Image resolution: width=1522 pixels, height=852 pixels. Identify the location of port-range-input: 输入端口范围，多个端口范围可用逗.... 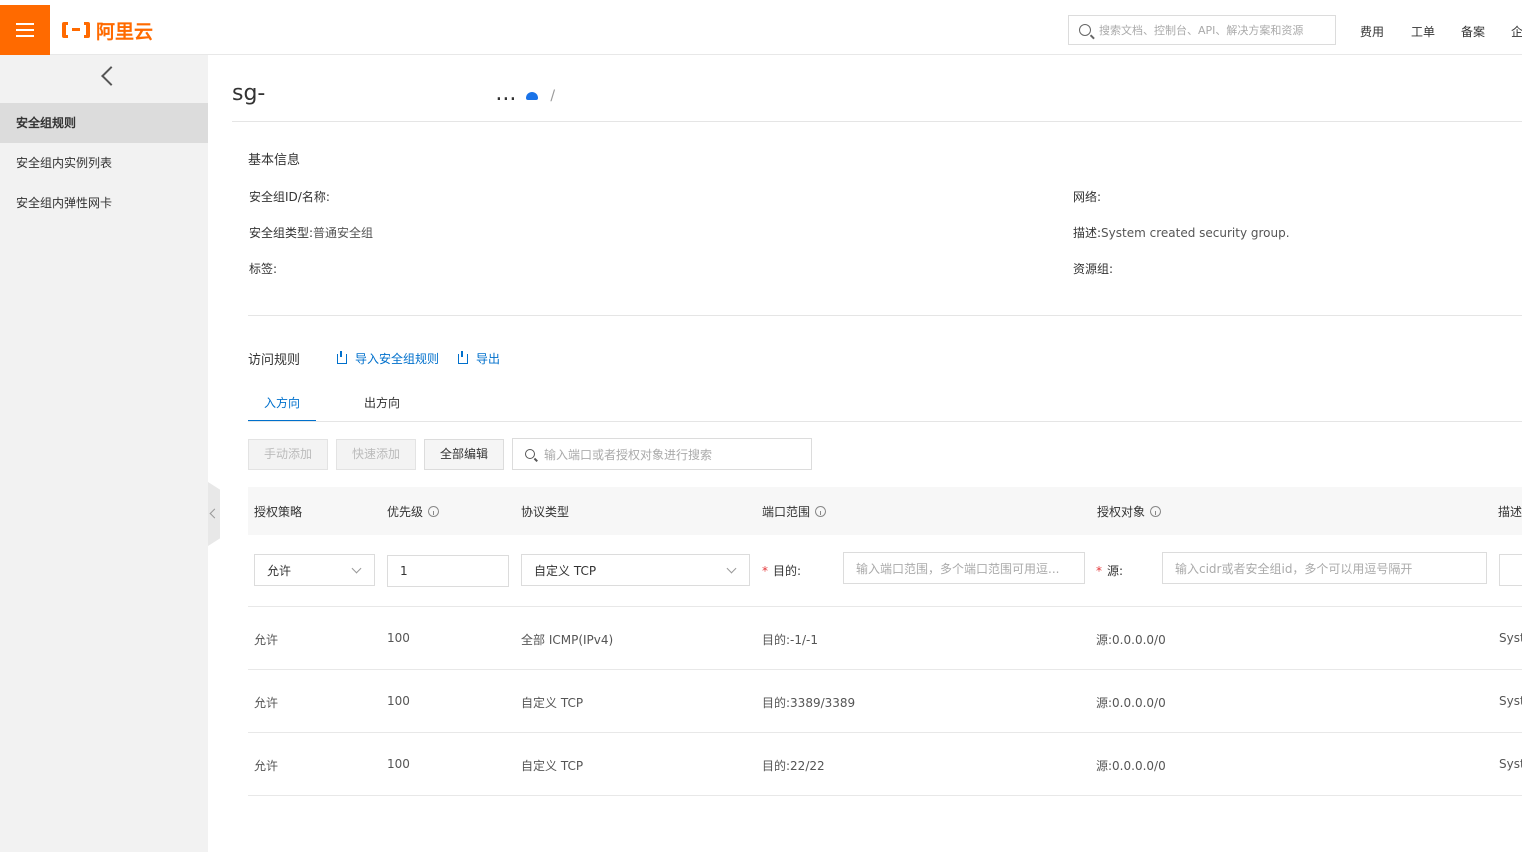
(964, 568).